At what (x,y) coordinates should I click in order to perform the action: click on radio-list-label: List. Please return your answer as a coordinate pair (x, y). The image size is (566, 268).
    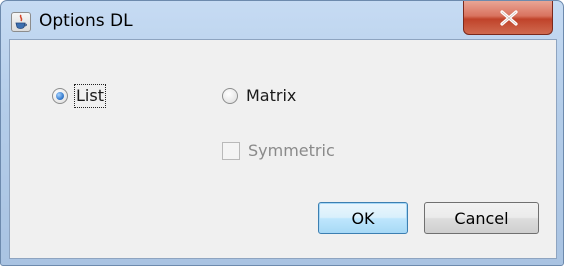
    Looking at the image, I should click on (90, 96).